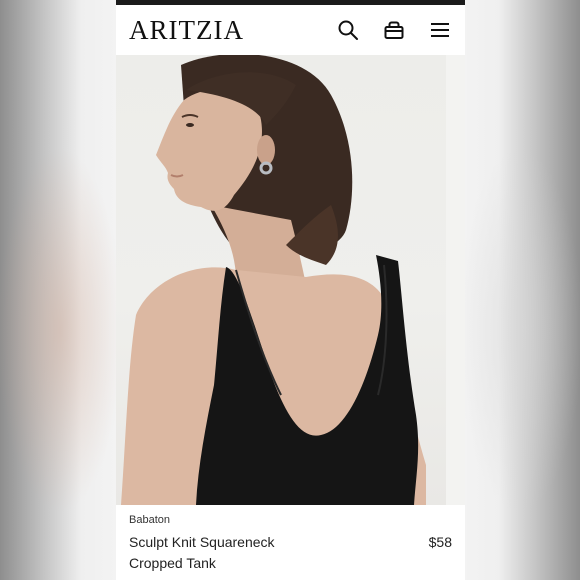 This screenshot has width=580, height=580. I want to click on header-icons, so click(394, 30).